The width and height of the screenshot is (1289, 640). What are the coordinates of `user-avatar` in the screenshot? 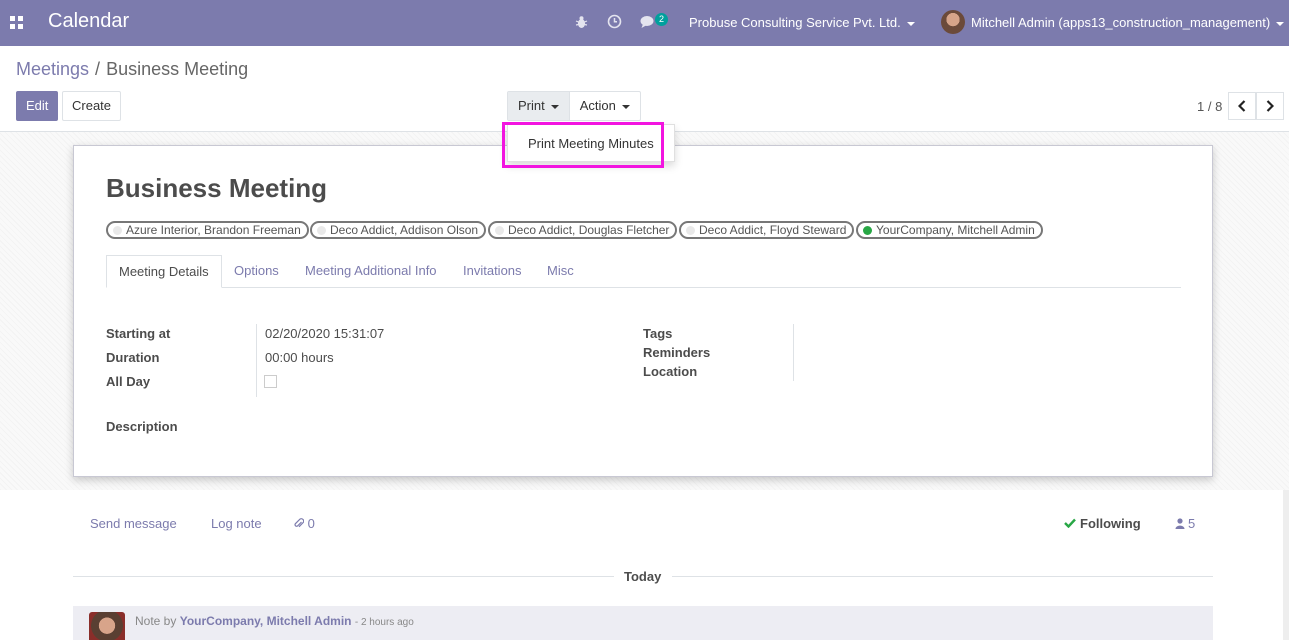 It's located at (953, 22).